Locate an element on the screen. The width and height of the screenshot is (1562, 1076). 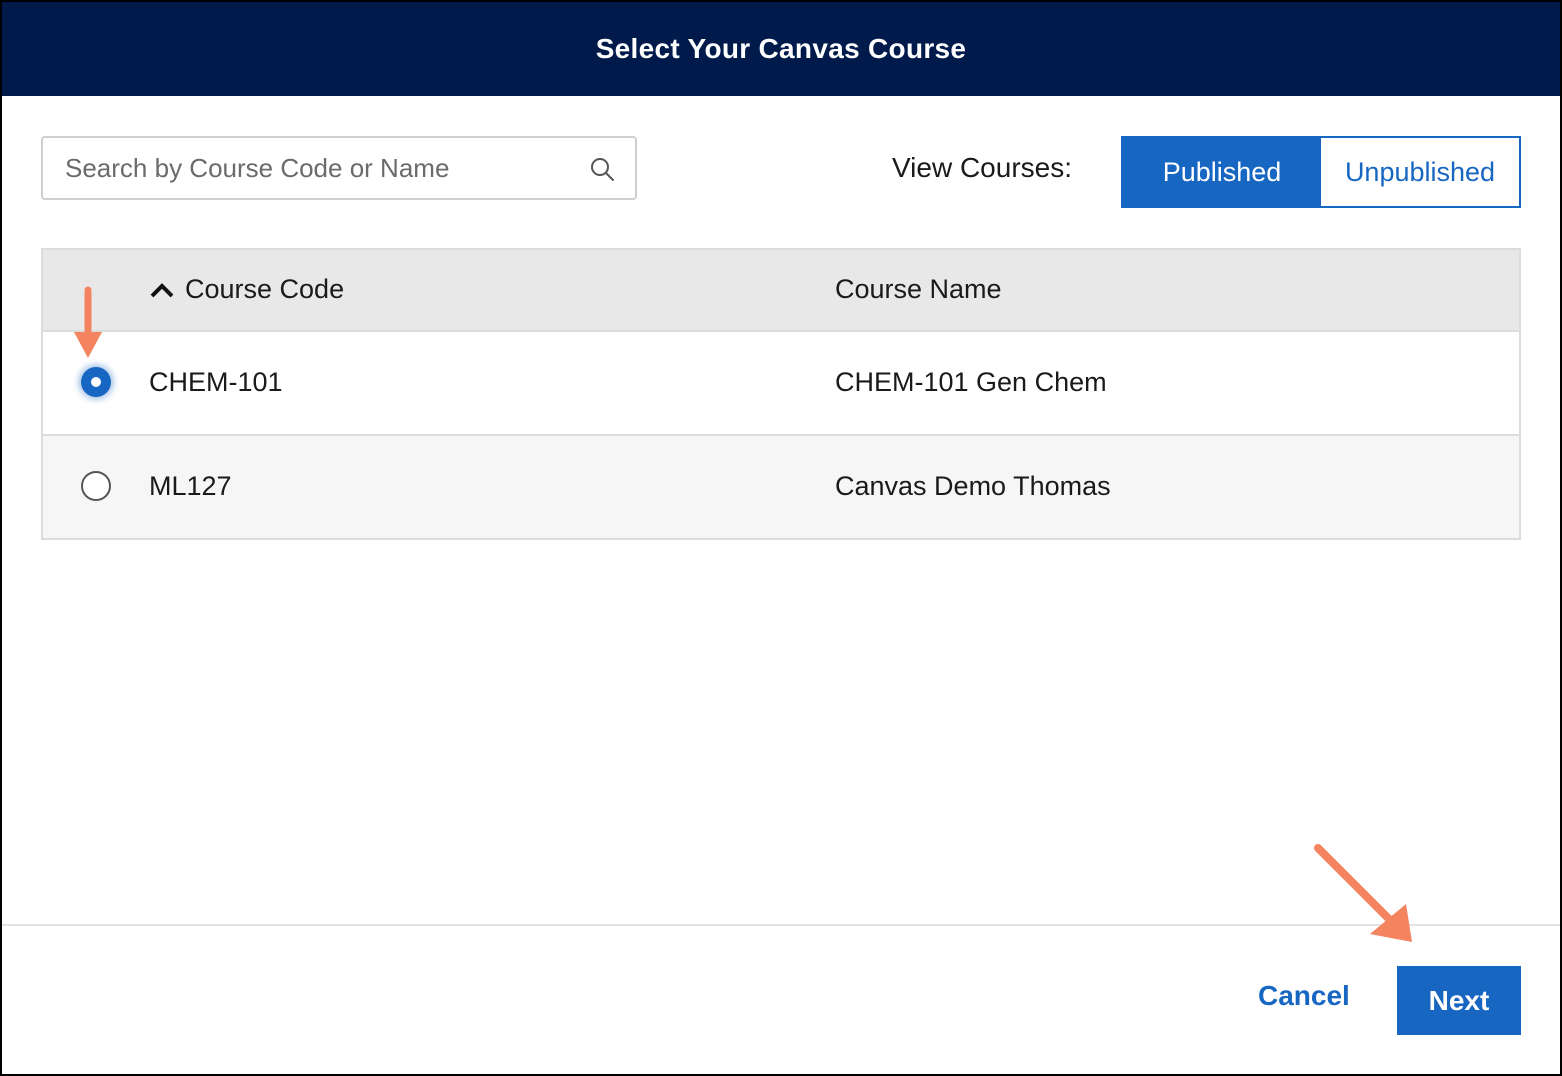
table-header: Course Code Course Name is located at coordinates (781, 291).